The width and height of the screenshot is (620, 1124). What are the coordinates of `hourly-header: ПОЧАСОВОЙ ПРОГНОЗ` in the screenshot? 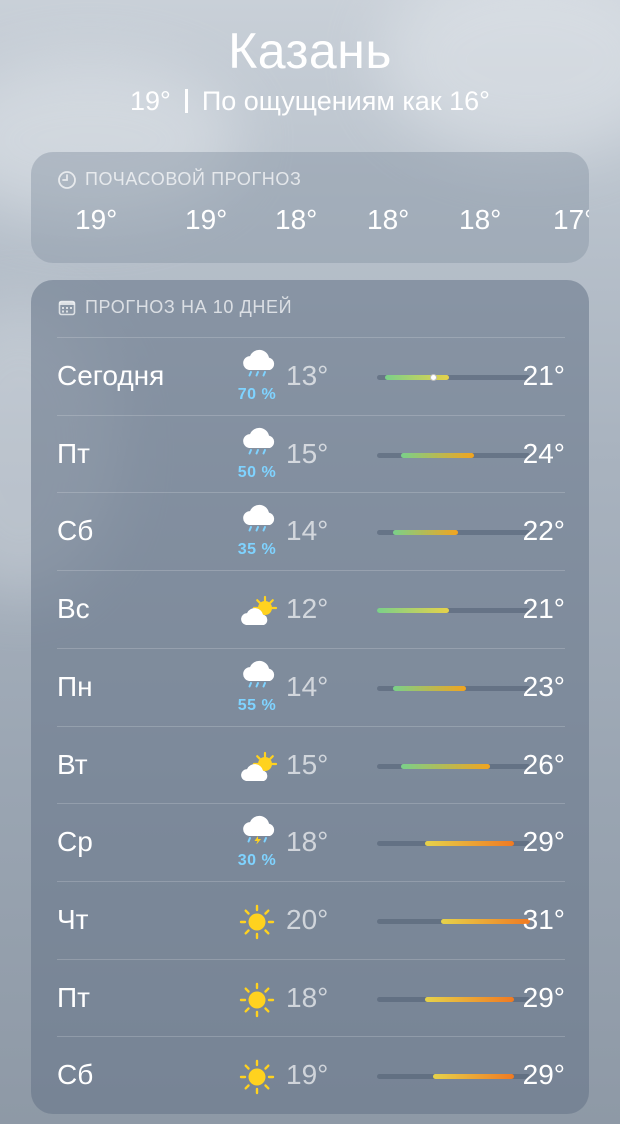 It's located at (179, 179).